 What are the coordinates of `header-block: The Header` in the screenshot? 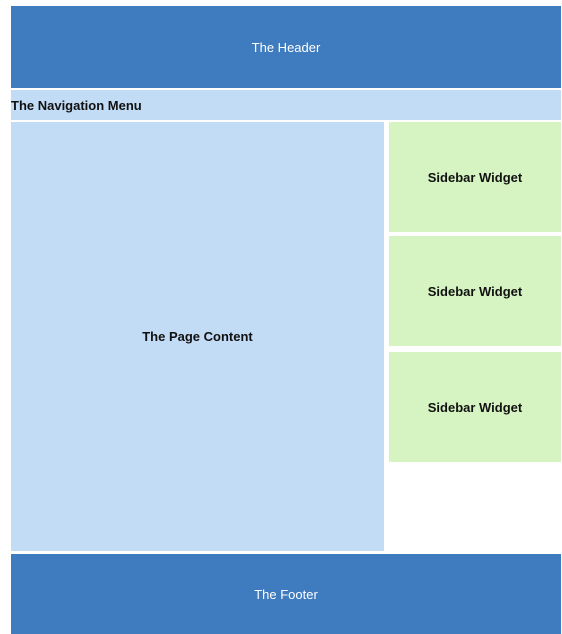 It's located at (286, 47).